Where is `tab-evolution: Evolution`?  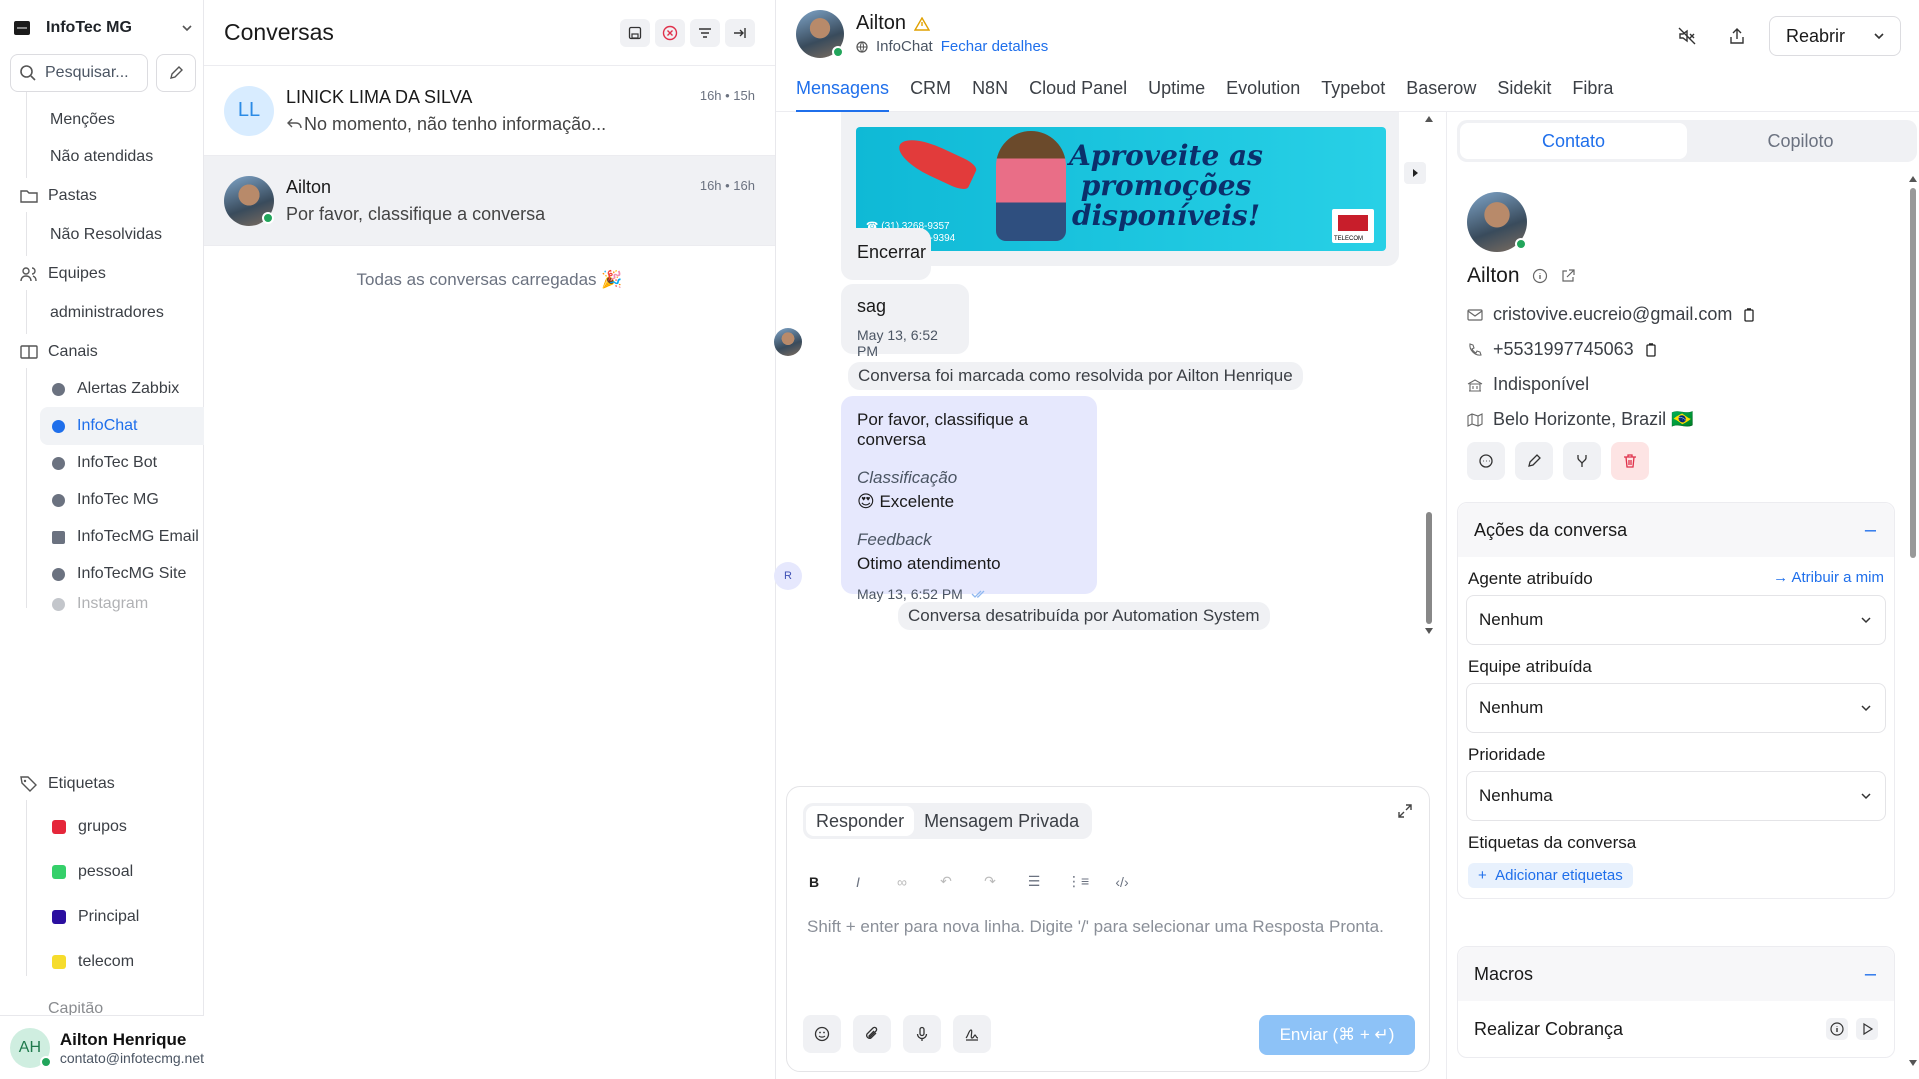 tab-evolution: Evolution is located at coordinates (1263, 94).